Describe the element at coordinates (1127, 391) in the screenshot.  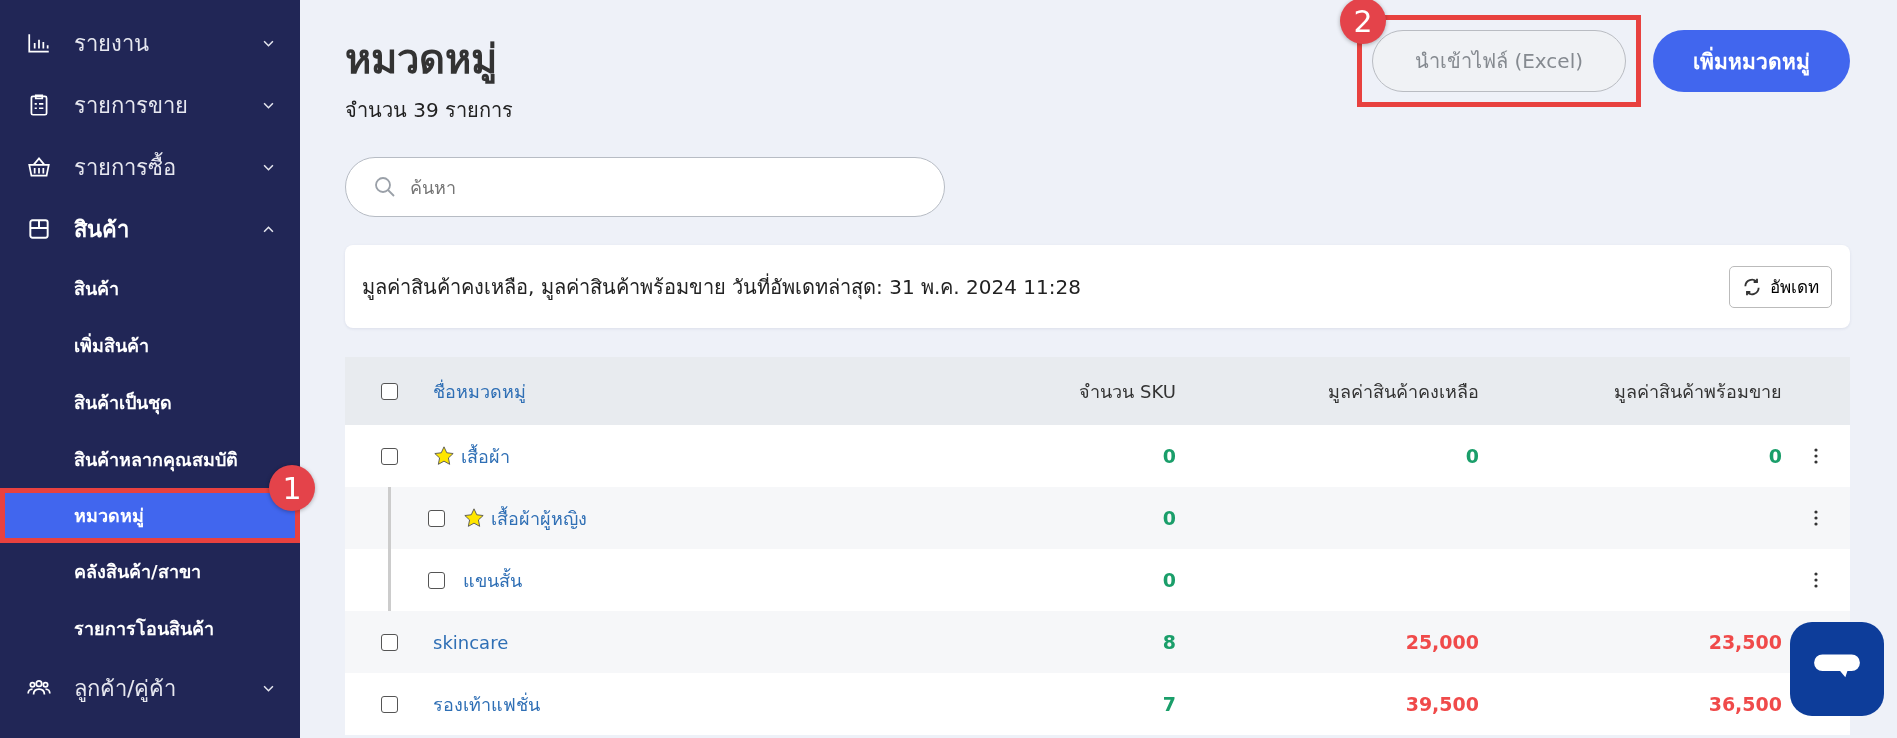
I see `column-header: จำนวน SKU` at that location.